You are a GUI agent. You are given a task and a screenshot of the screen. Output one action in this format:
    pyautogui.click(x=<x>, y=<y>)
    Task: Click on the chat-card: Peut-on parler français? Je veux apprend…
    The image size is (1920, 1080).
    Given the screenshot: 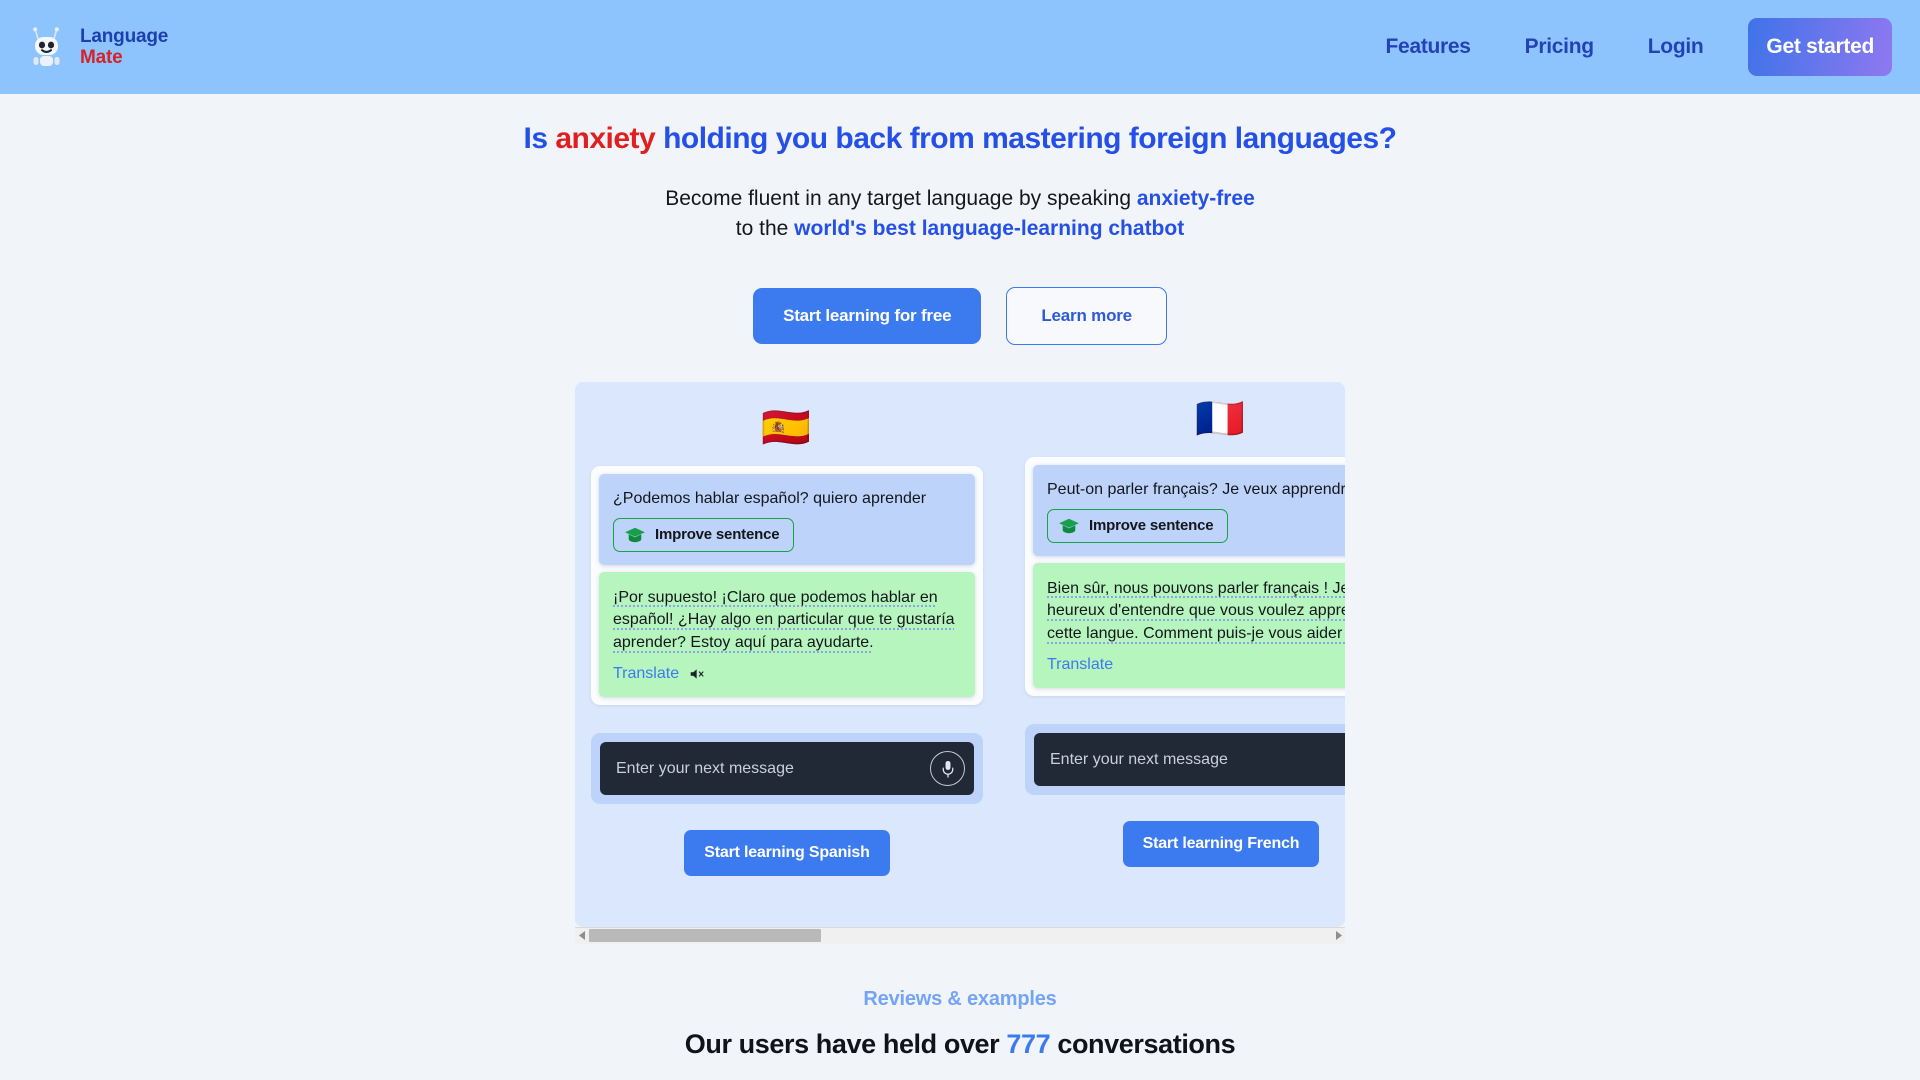 What is the action you would take?
    pyautogui.click(x=1185, y=576)
    